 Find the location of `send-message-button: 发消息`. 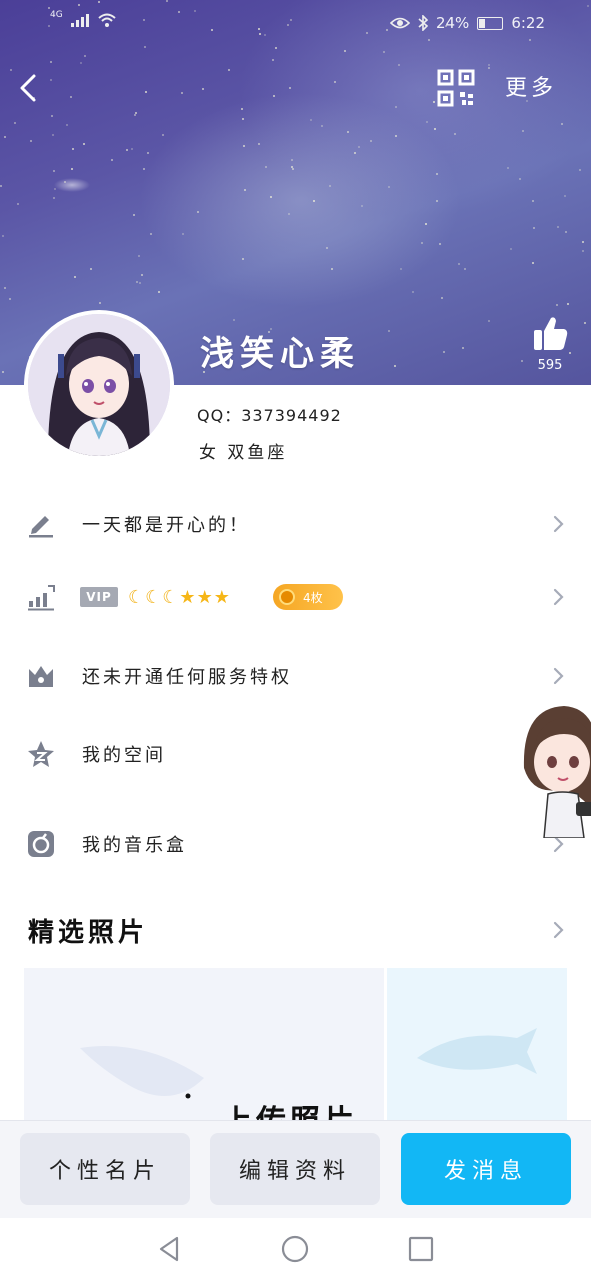

send-message-button: 发消息 is located at coordinates (486, 1169).